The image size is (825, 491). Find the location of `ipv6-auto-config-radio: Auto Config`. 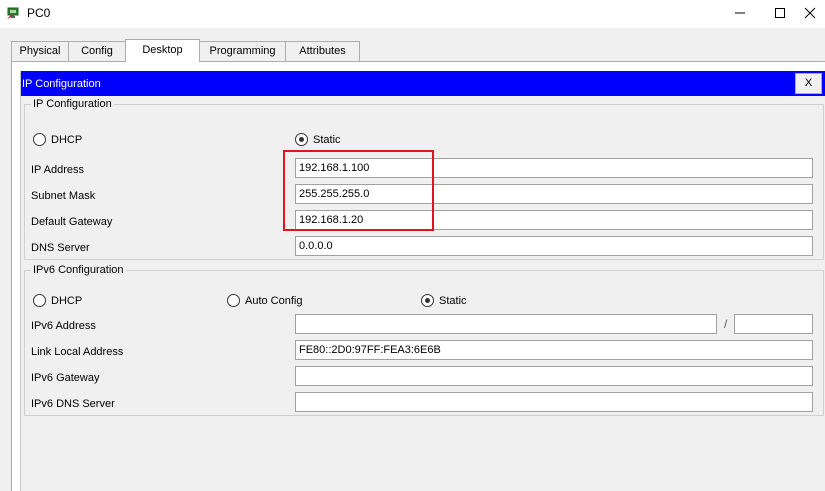

ipv6-auto-config-radio: Auto Config is located at coordinates (264, 300).